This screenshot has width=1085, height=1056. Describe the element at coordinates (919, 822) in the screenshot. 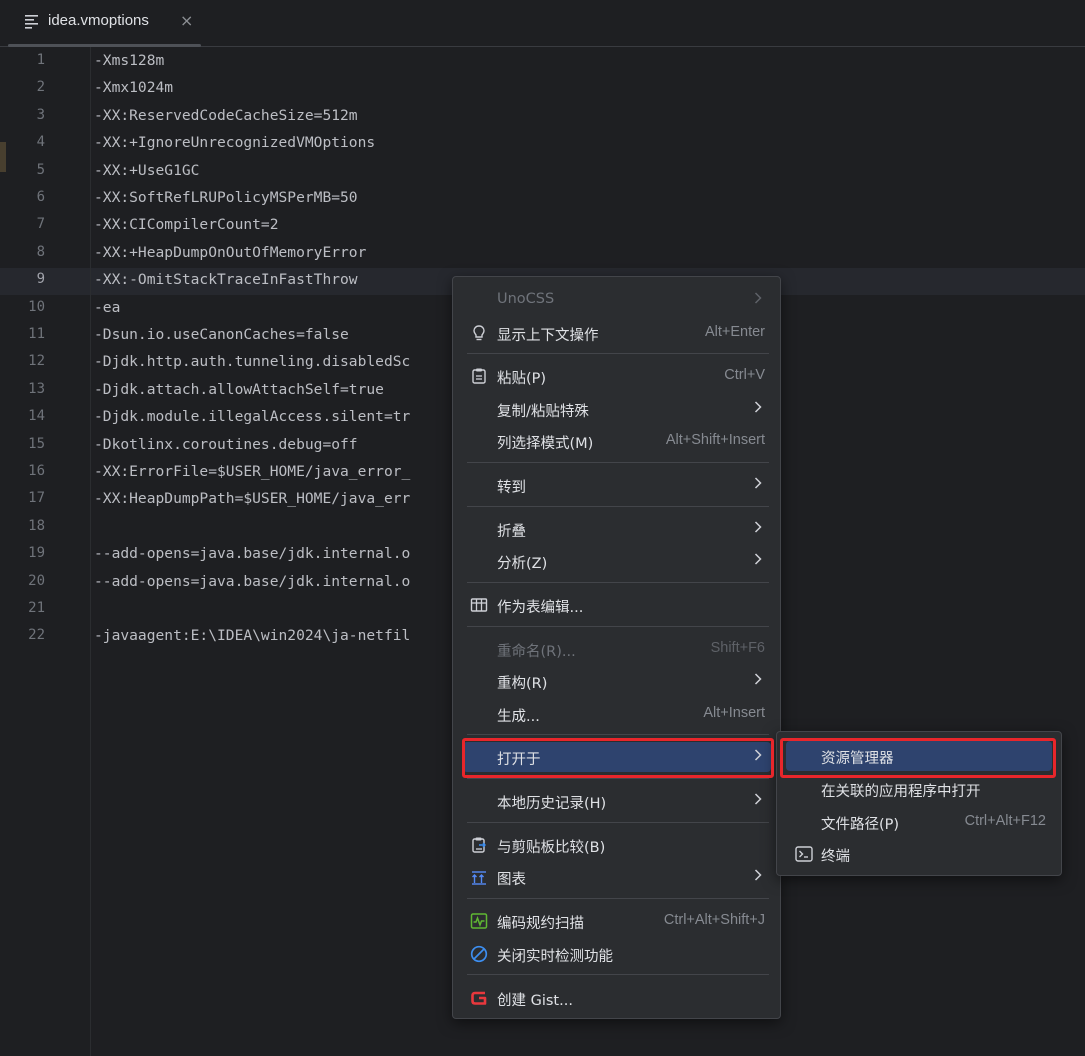

I see `submenu-item-file-path: 文件路径(P) Ctrl+Alt+F12` at that location.